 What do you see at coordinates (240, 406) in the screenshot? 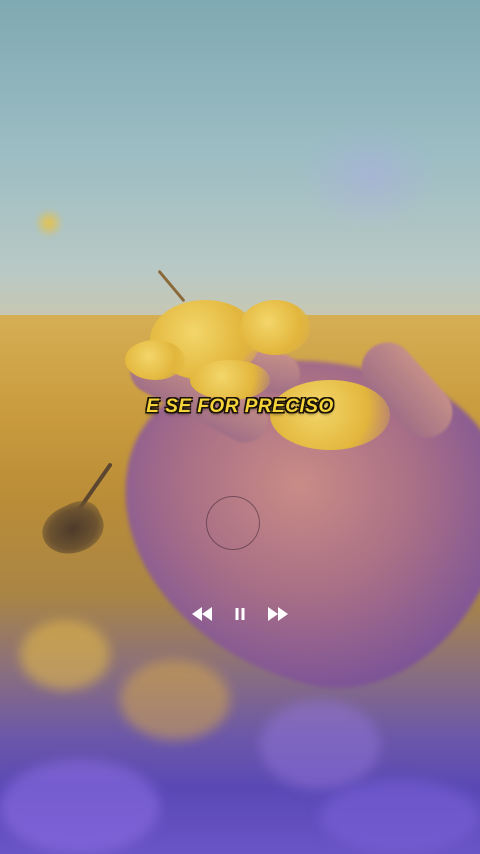
I see `lyric-caption: E SE FOR PRECISO` at bounding box center [240, 406].